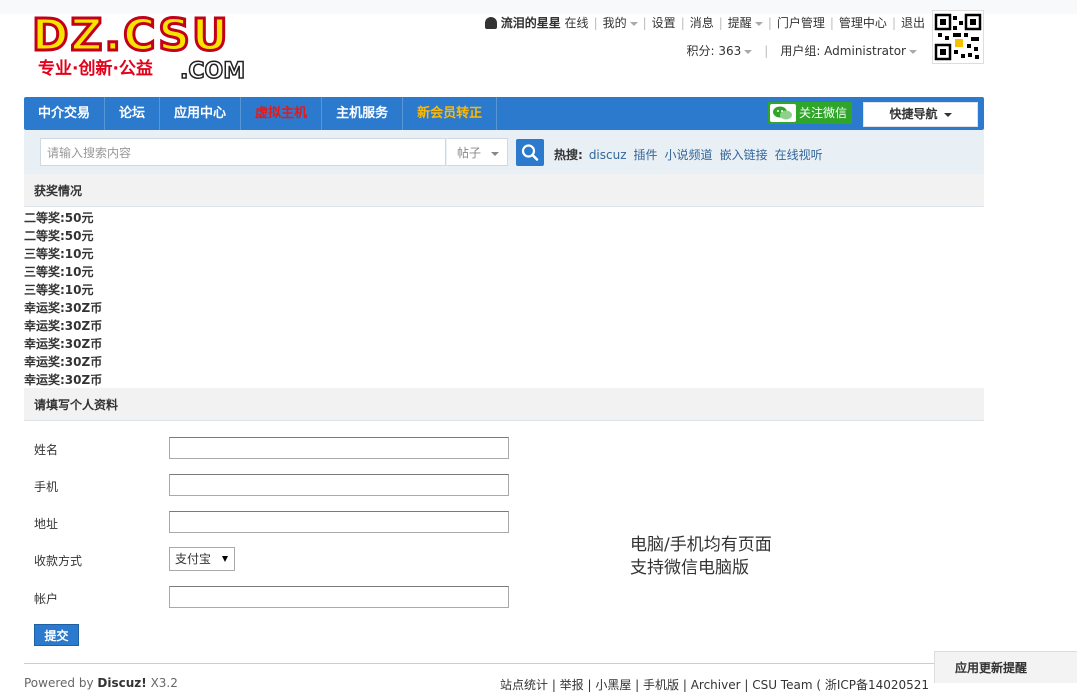 The width and height of the screenshot is (1077, 693). What do you see at coordinates (863, 23) in the screenshot?
I see `admin-center-link: 管理中心` at bounding box center [863, 23].